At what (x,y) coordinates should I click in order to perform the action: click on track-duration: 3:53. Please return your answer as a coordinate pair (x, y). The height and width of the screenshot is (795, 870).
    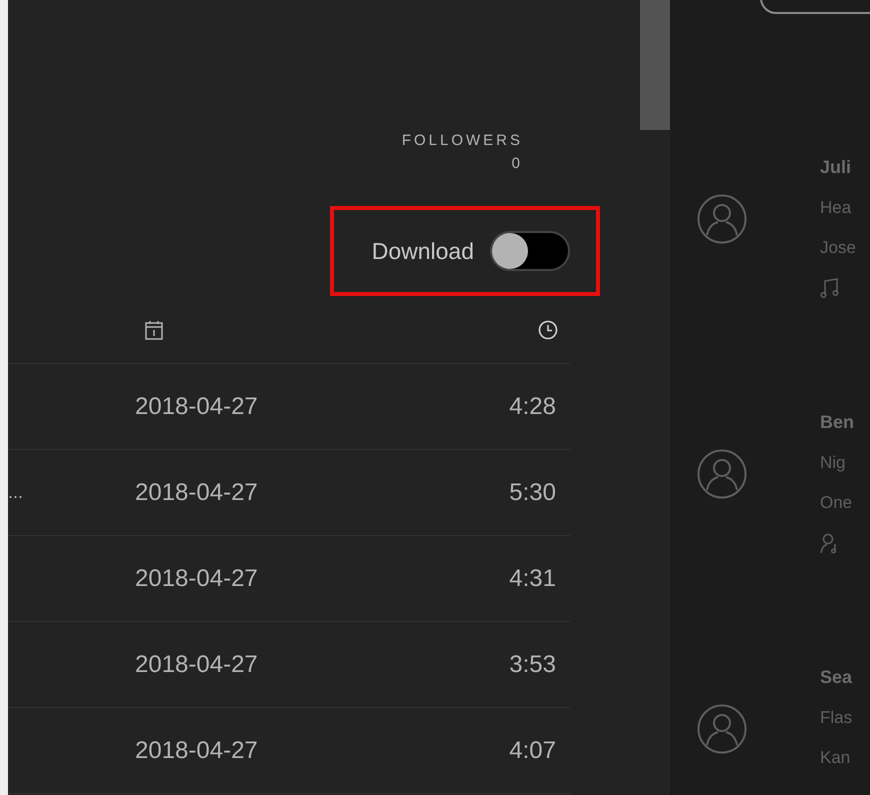
    Looking at the image, I should click on (532, 664).